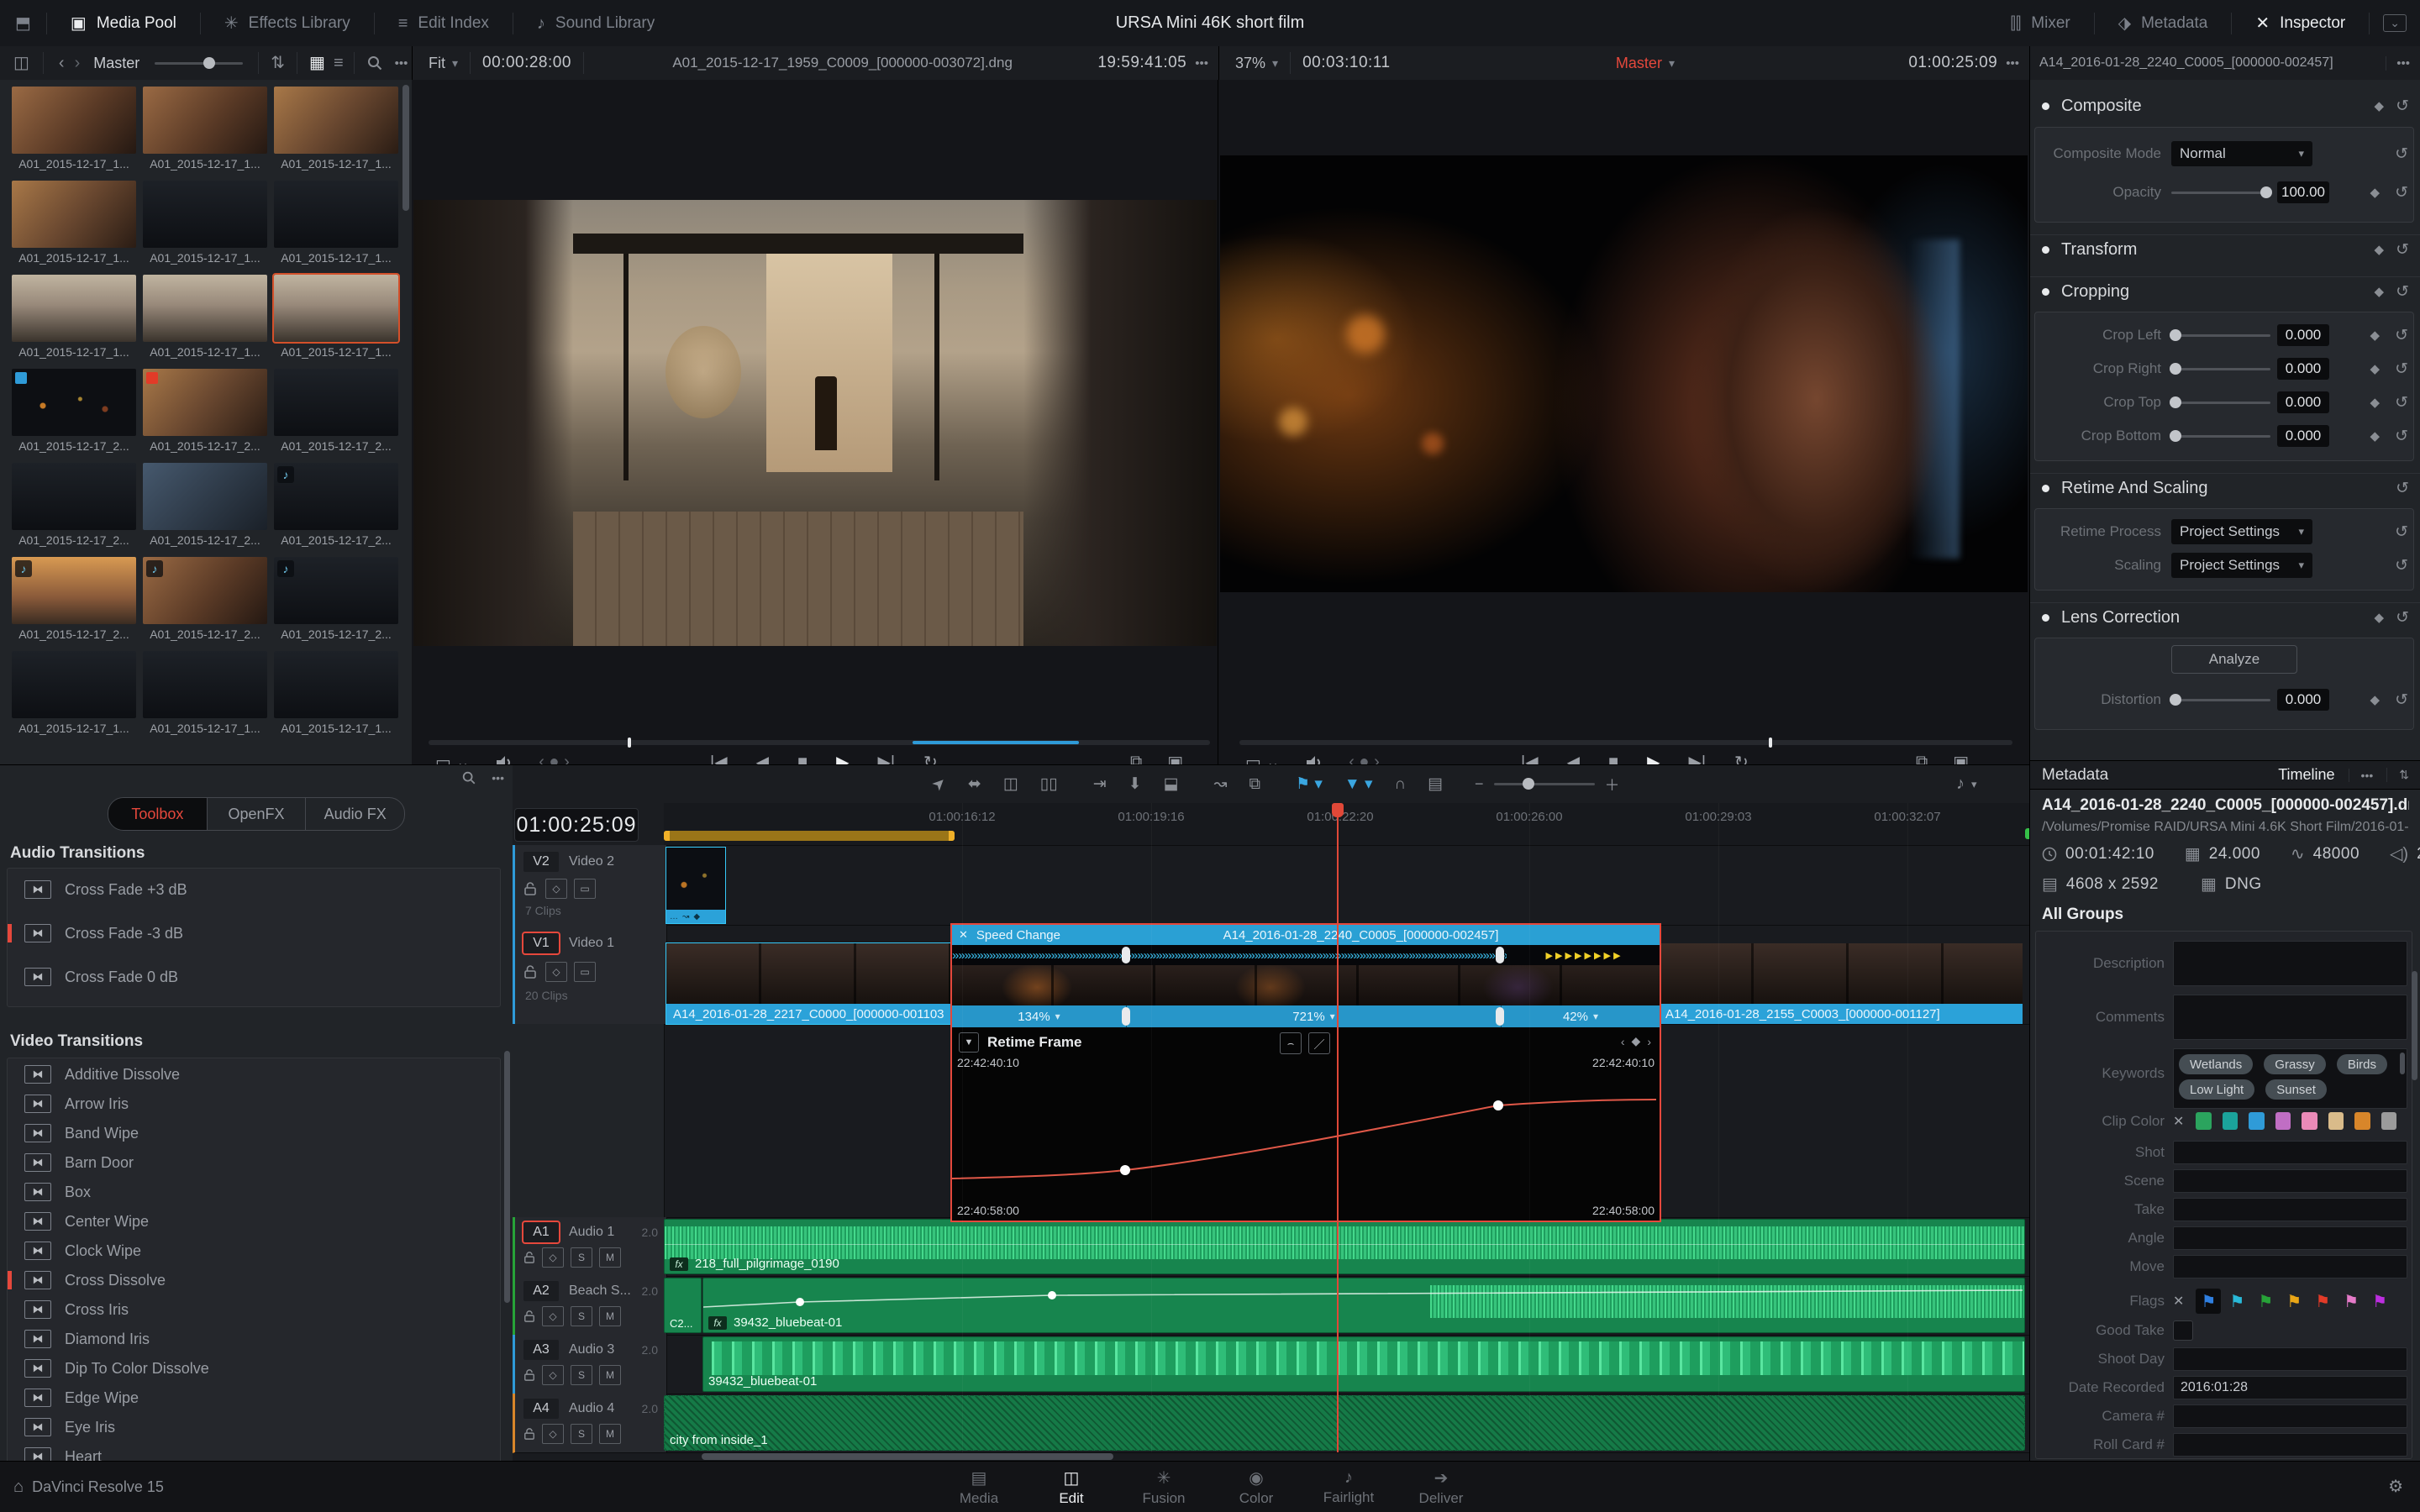 This screenshot has width=2420, height=1512. I want to click on audio-clip-a3: 39432_bluebeat-01, so click(1363, 1364).